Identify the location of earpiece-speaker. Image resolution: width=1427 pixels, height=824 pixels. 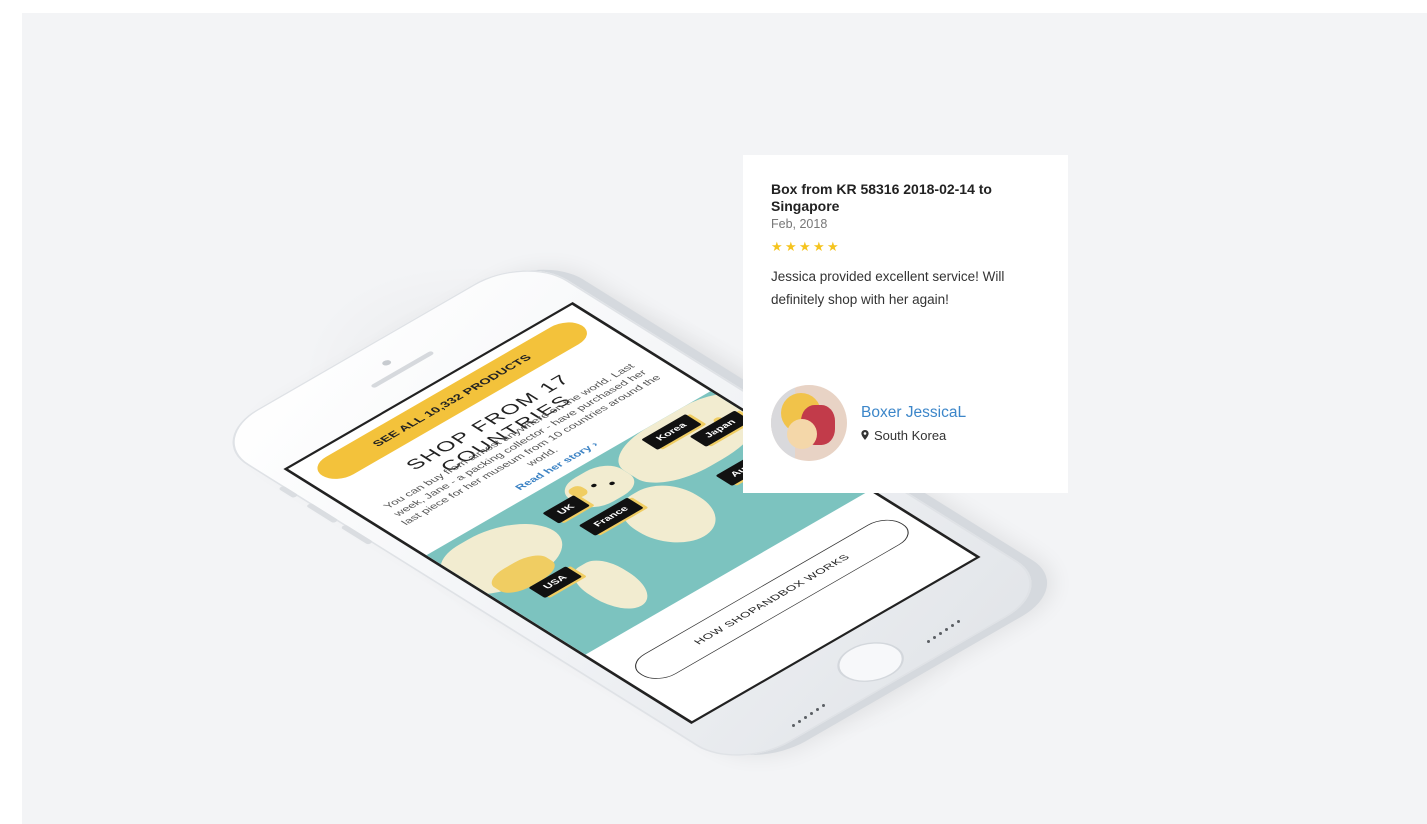
(402, 369).